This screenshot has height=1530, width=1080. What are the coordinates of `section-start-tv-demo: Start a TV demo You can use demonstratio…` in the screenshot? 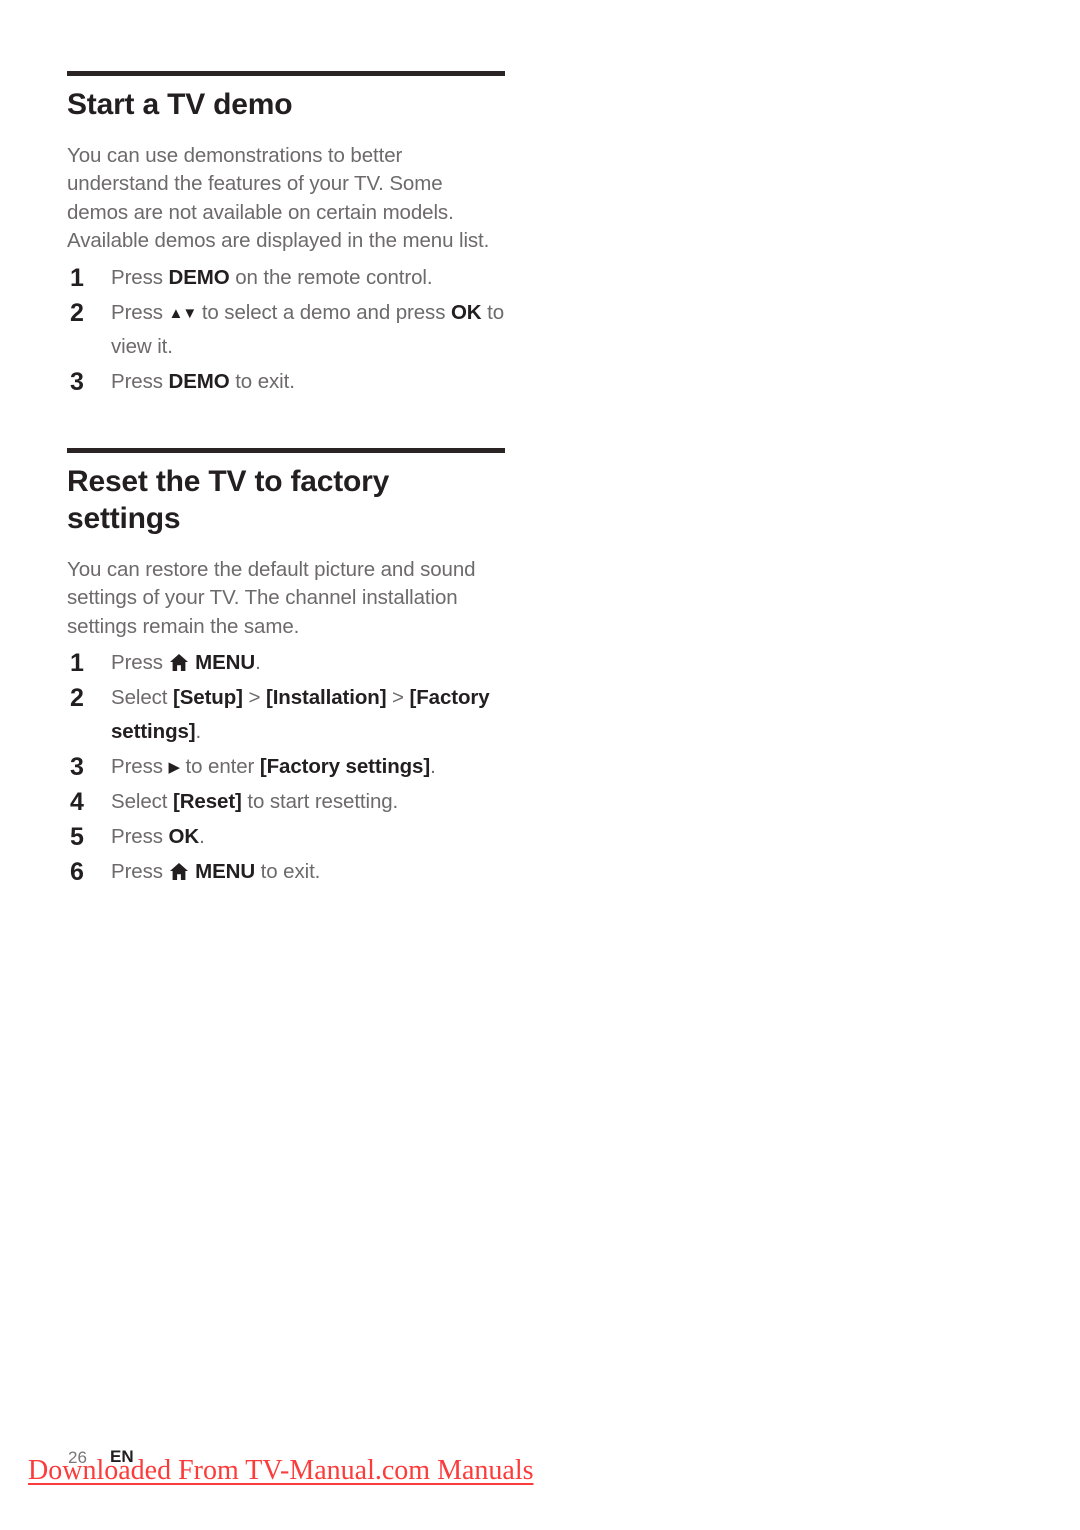 It's located at (287, 199).